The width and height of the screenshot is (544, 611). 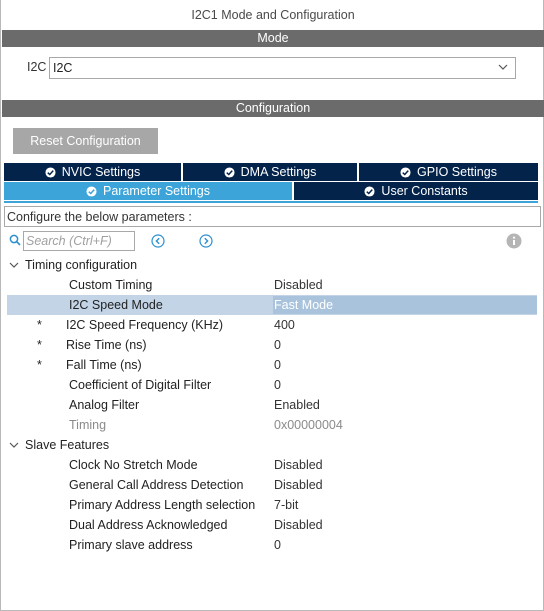 What do you see at coordinates (101, 172) in the screenshot?
I see `tab-label: NVIC Settings` at bounding box center [101, 172].